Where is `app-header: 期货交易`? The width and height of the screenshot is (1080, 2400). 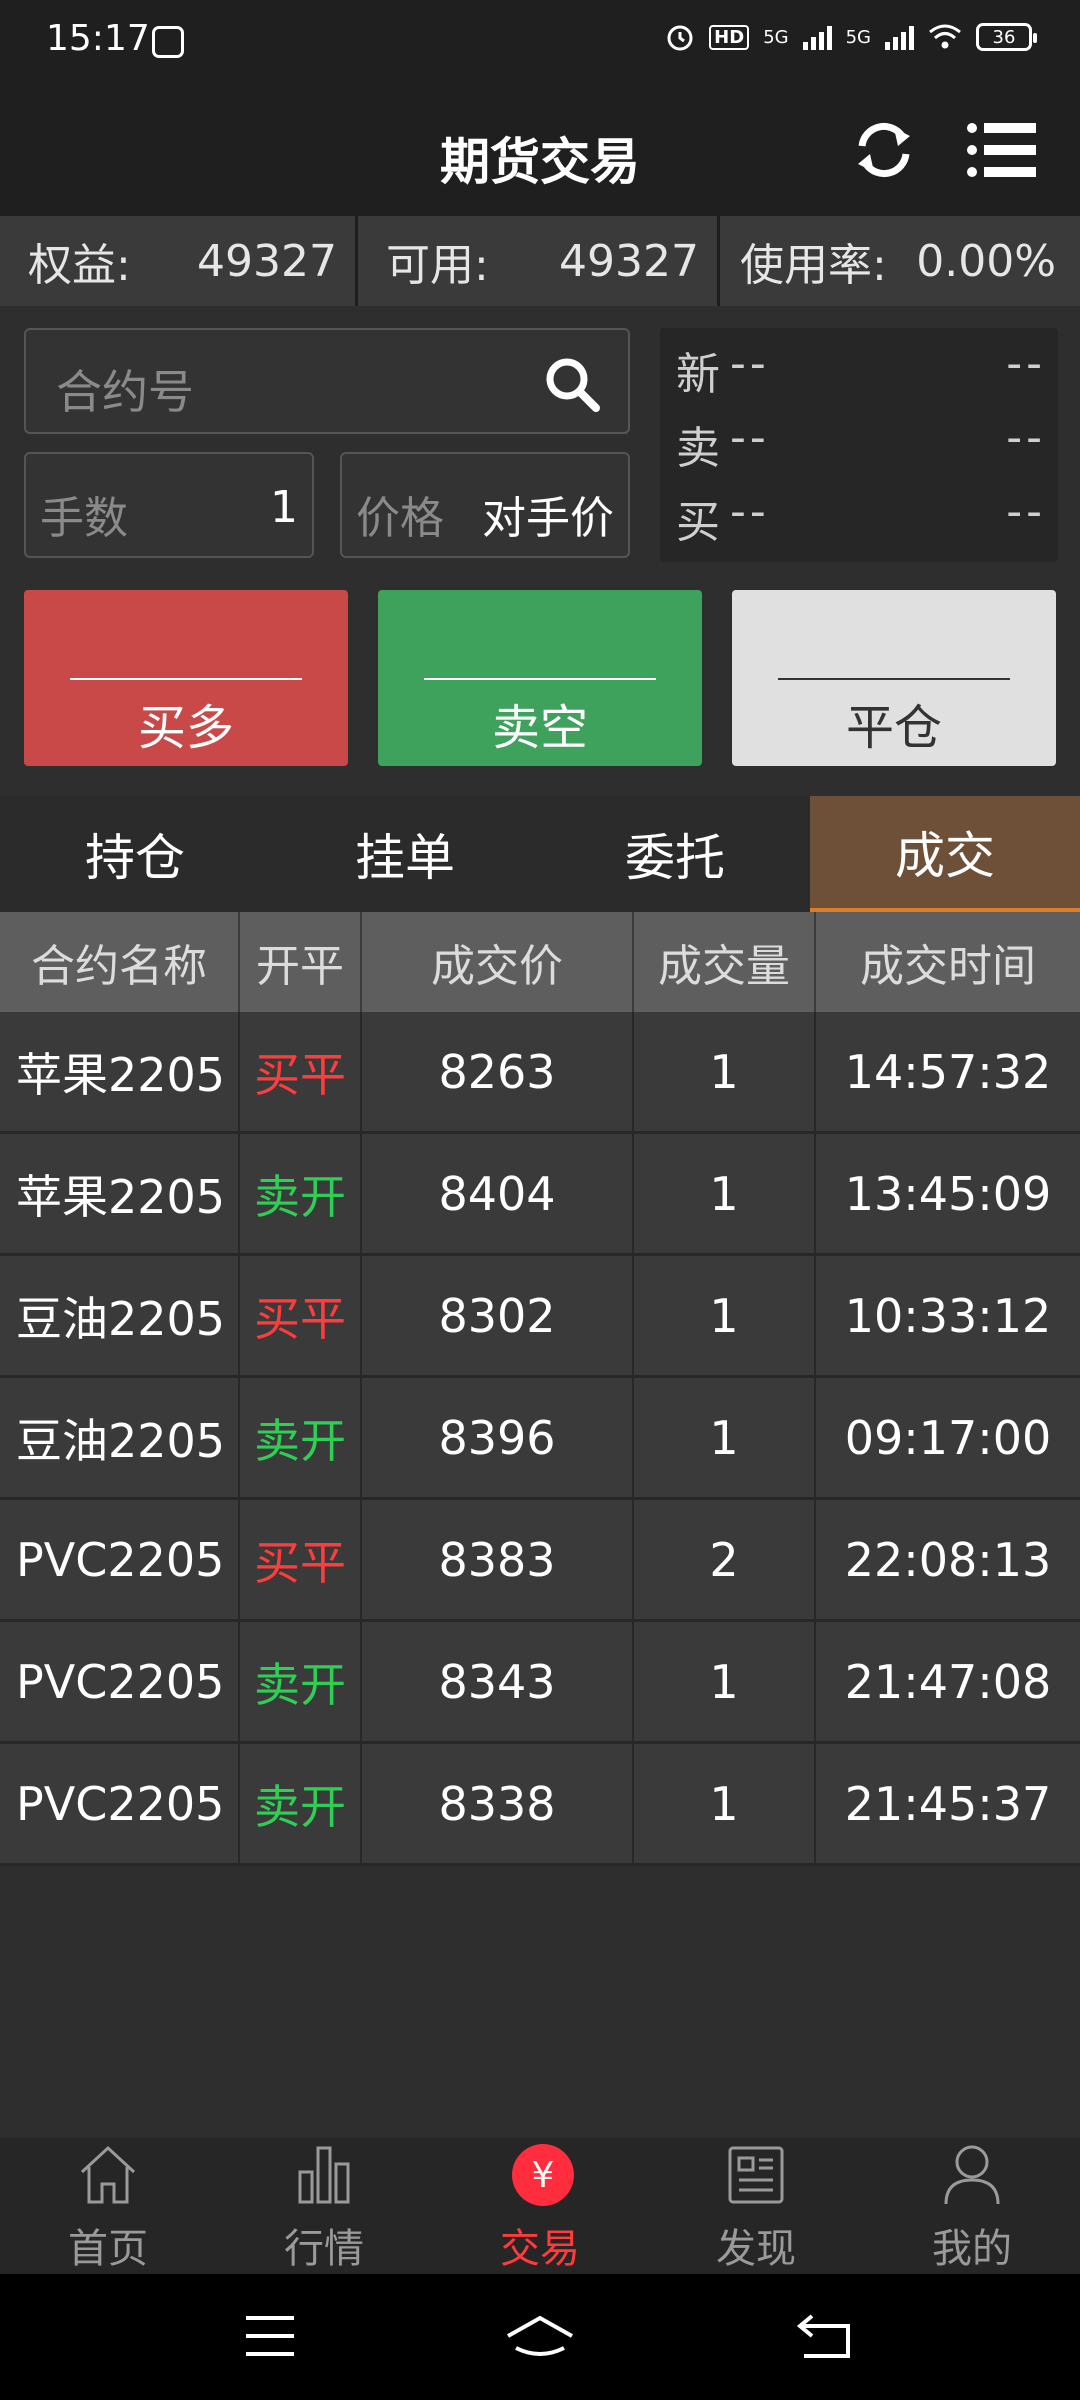 app-header: 期货交易 is located at coordinates (540, 150).